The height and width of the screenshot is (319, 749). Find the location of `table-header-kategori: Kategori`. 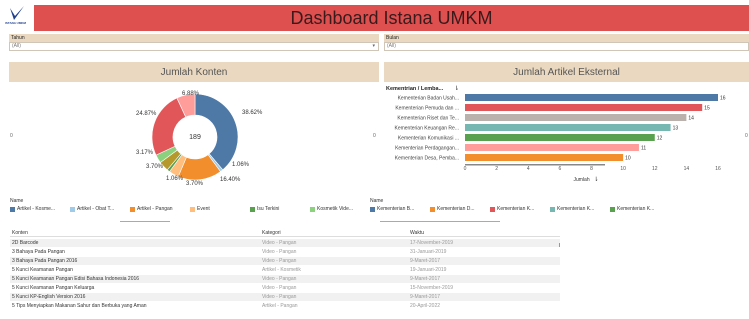

table-header-kategori: Kategori is located at coordinates (271, 233).